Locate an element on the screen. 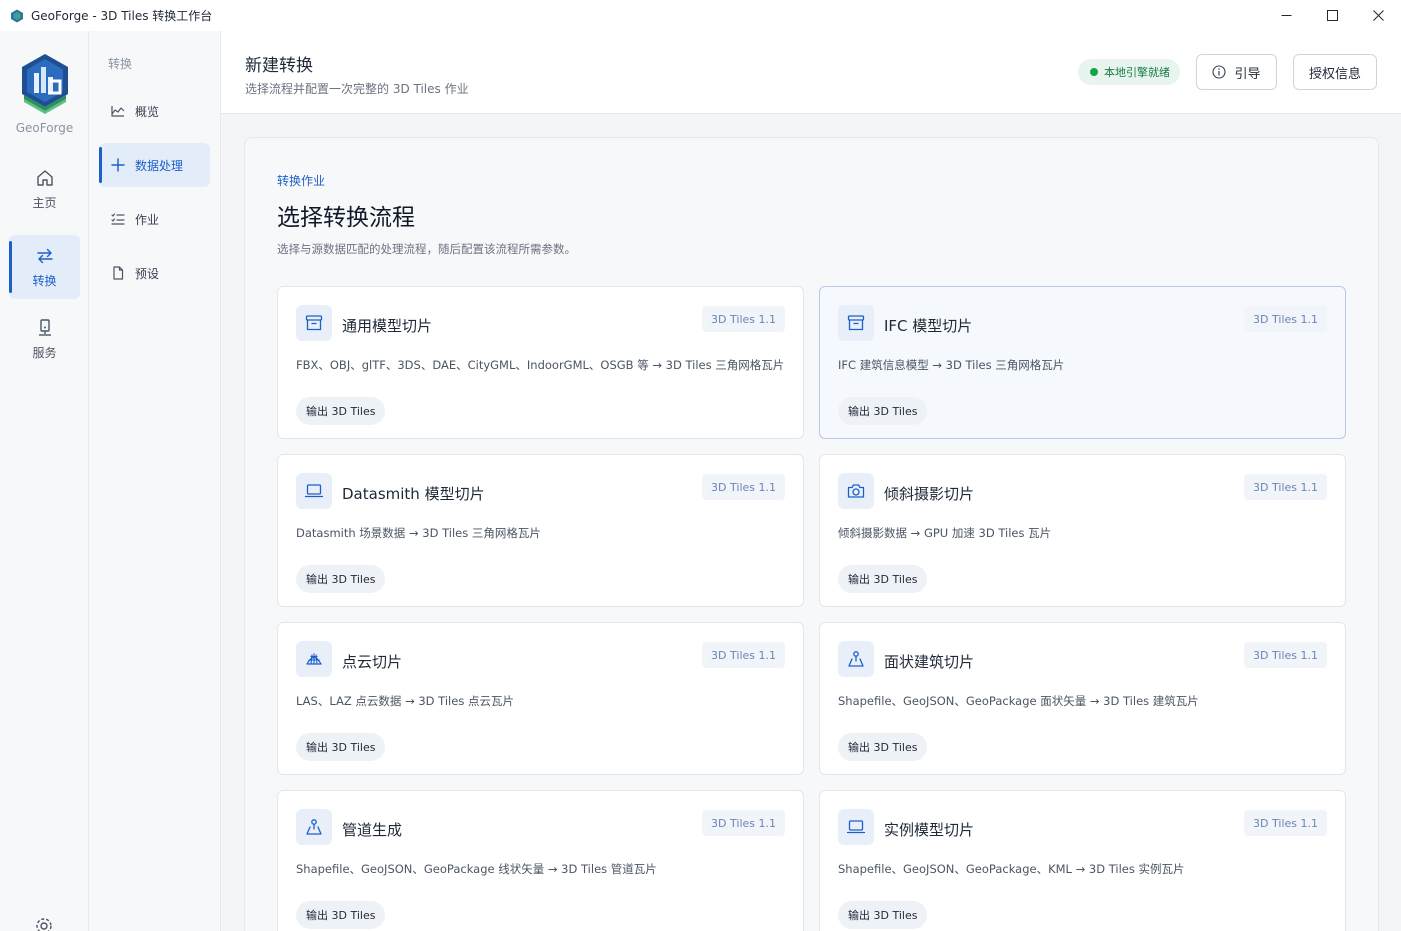  info-icon is located at coordinates (1219, 72).